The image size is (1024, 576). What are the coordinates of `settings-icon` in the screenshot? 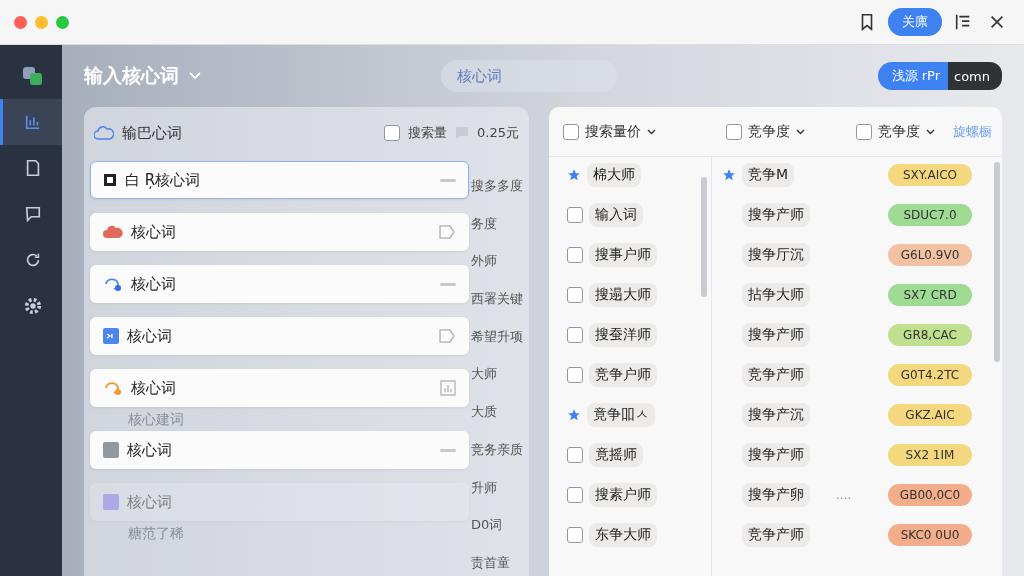 It's located at (32, 306).